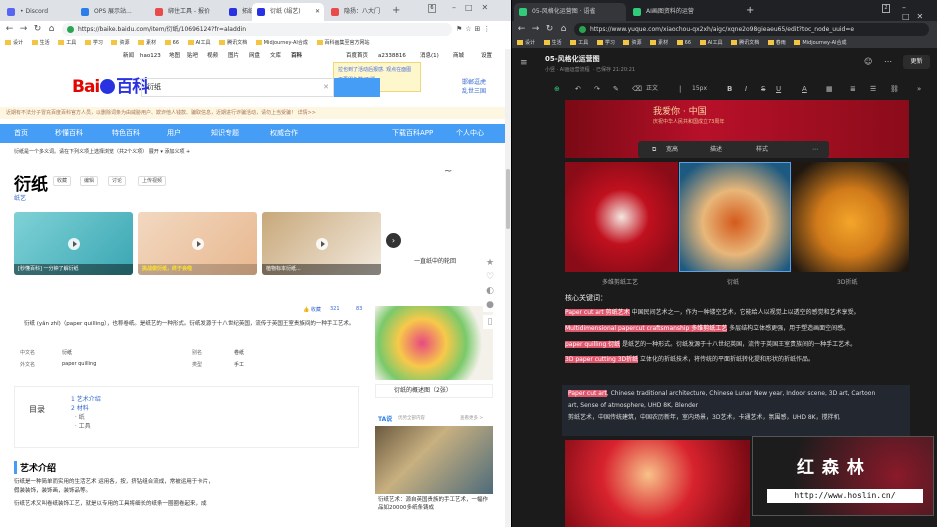 The image size is (937, 527). Describe the element at coordinates (804, 89) in the screenshot. I see `font-color-icon: A` at that location.